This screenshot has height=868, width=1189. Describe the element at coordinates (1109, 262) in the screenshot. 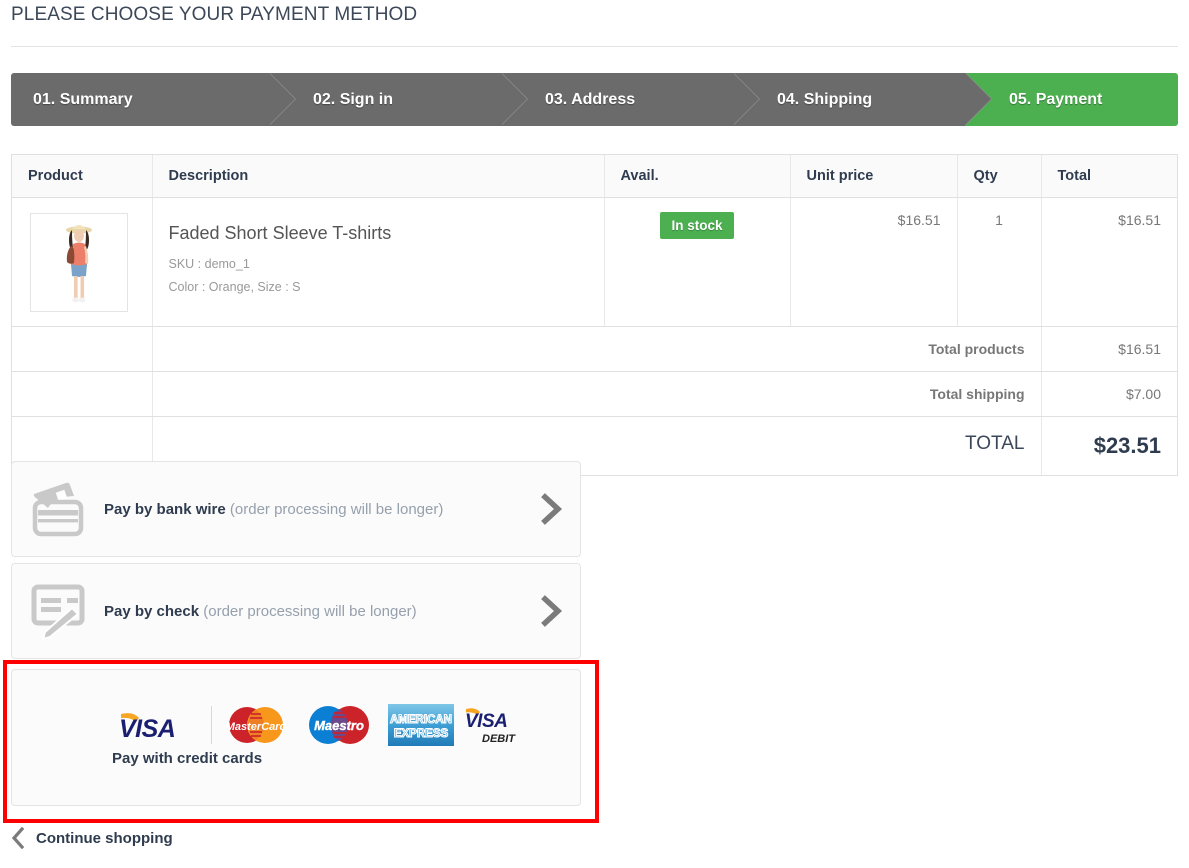

I see `cell-line-total: $16.51` at that location.